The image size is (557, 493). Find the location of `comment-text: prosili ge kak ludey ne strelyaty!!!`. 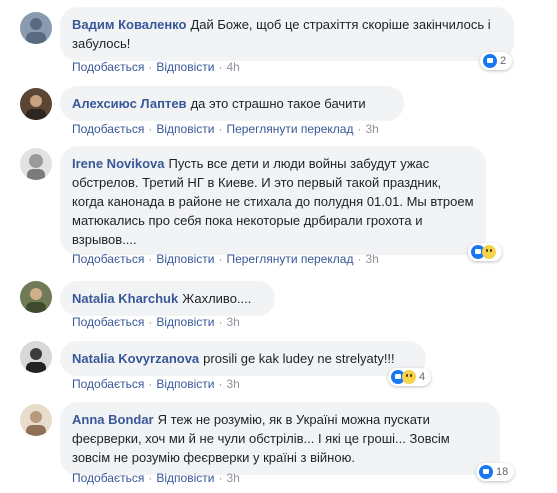

comment-text: prosili ge kak ludey ne strelyaty!!! is located at coordinates (299, 358).